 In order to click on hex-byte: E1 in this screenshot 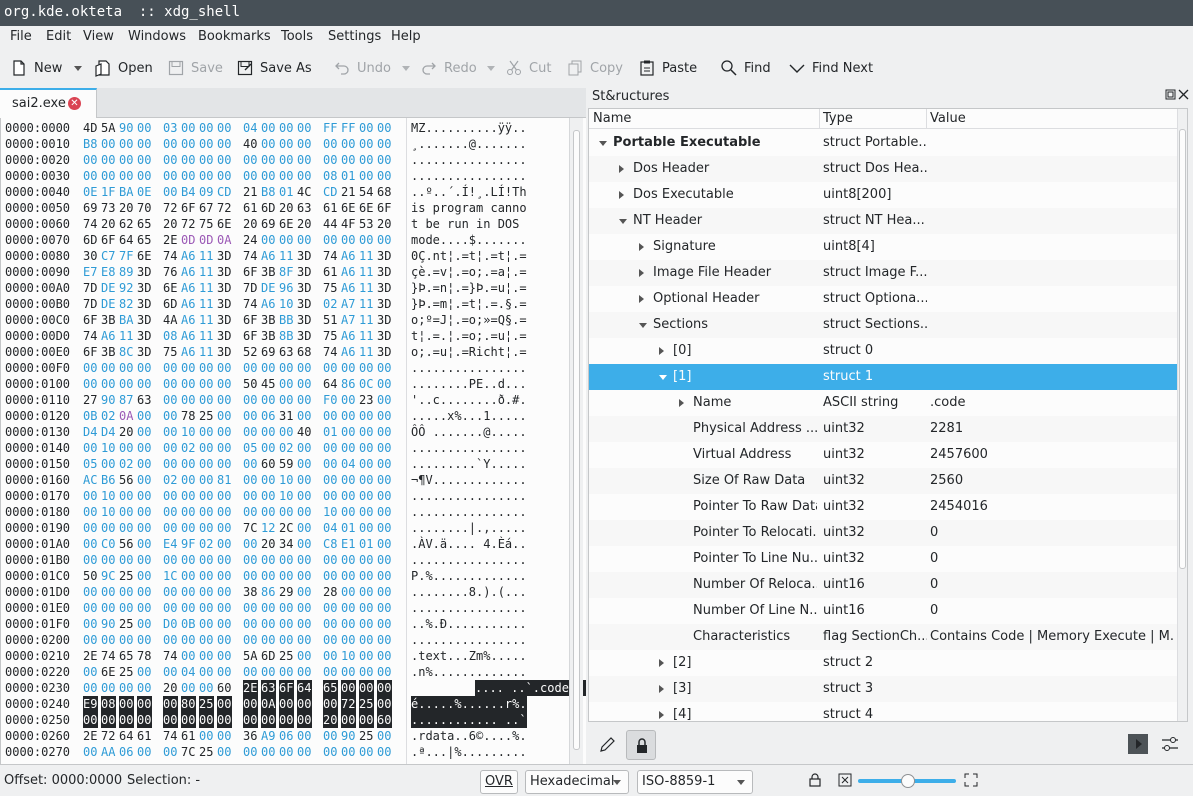, I will do `click(348, 544)`.